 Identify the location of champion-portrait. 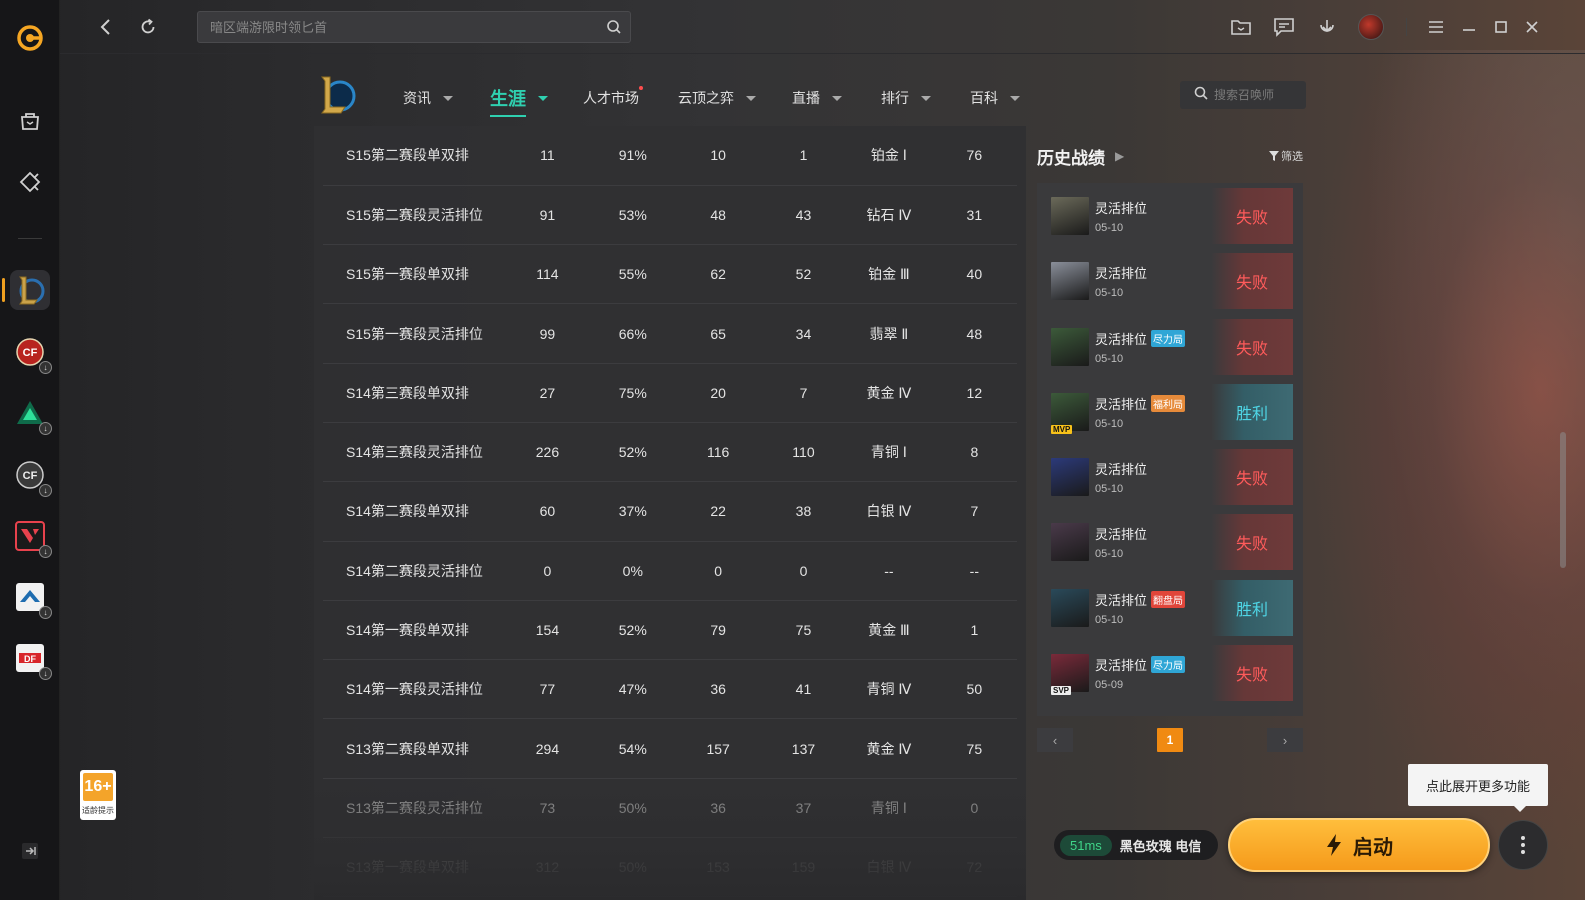
(1070, 216).